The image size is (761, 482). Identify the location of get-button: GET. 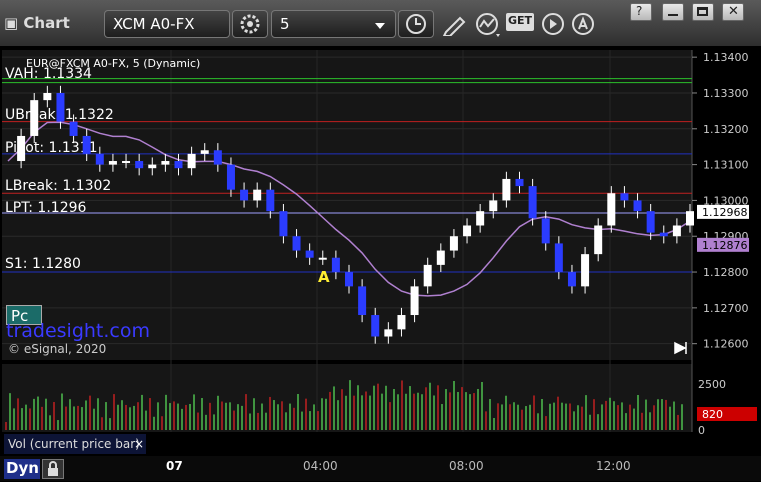
(520, 22).